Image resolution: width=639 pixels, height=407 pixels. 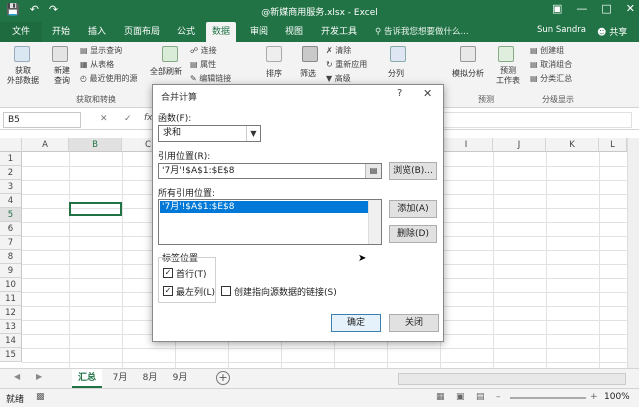 I want to click on create-links-checkbox, so click(x=226, y=291).